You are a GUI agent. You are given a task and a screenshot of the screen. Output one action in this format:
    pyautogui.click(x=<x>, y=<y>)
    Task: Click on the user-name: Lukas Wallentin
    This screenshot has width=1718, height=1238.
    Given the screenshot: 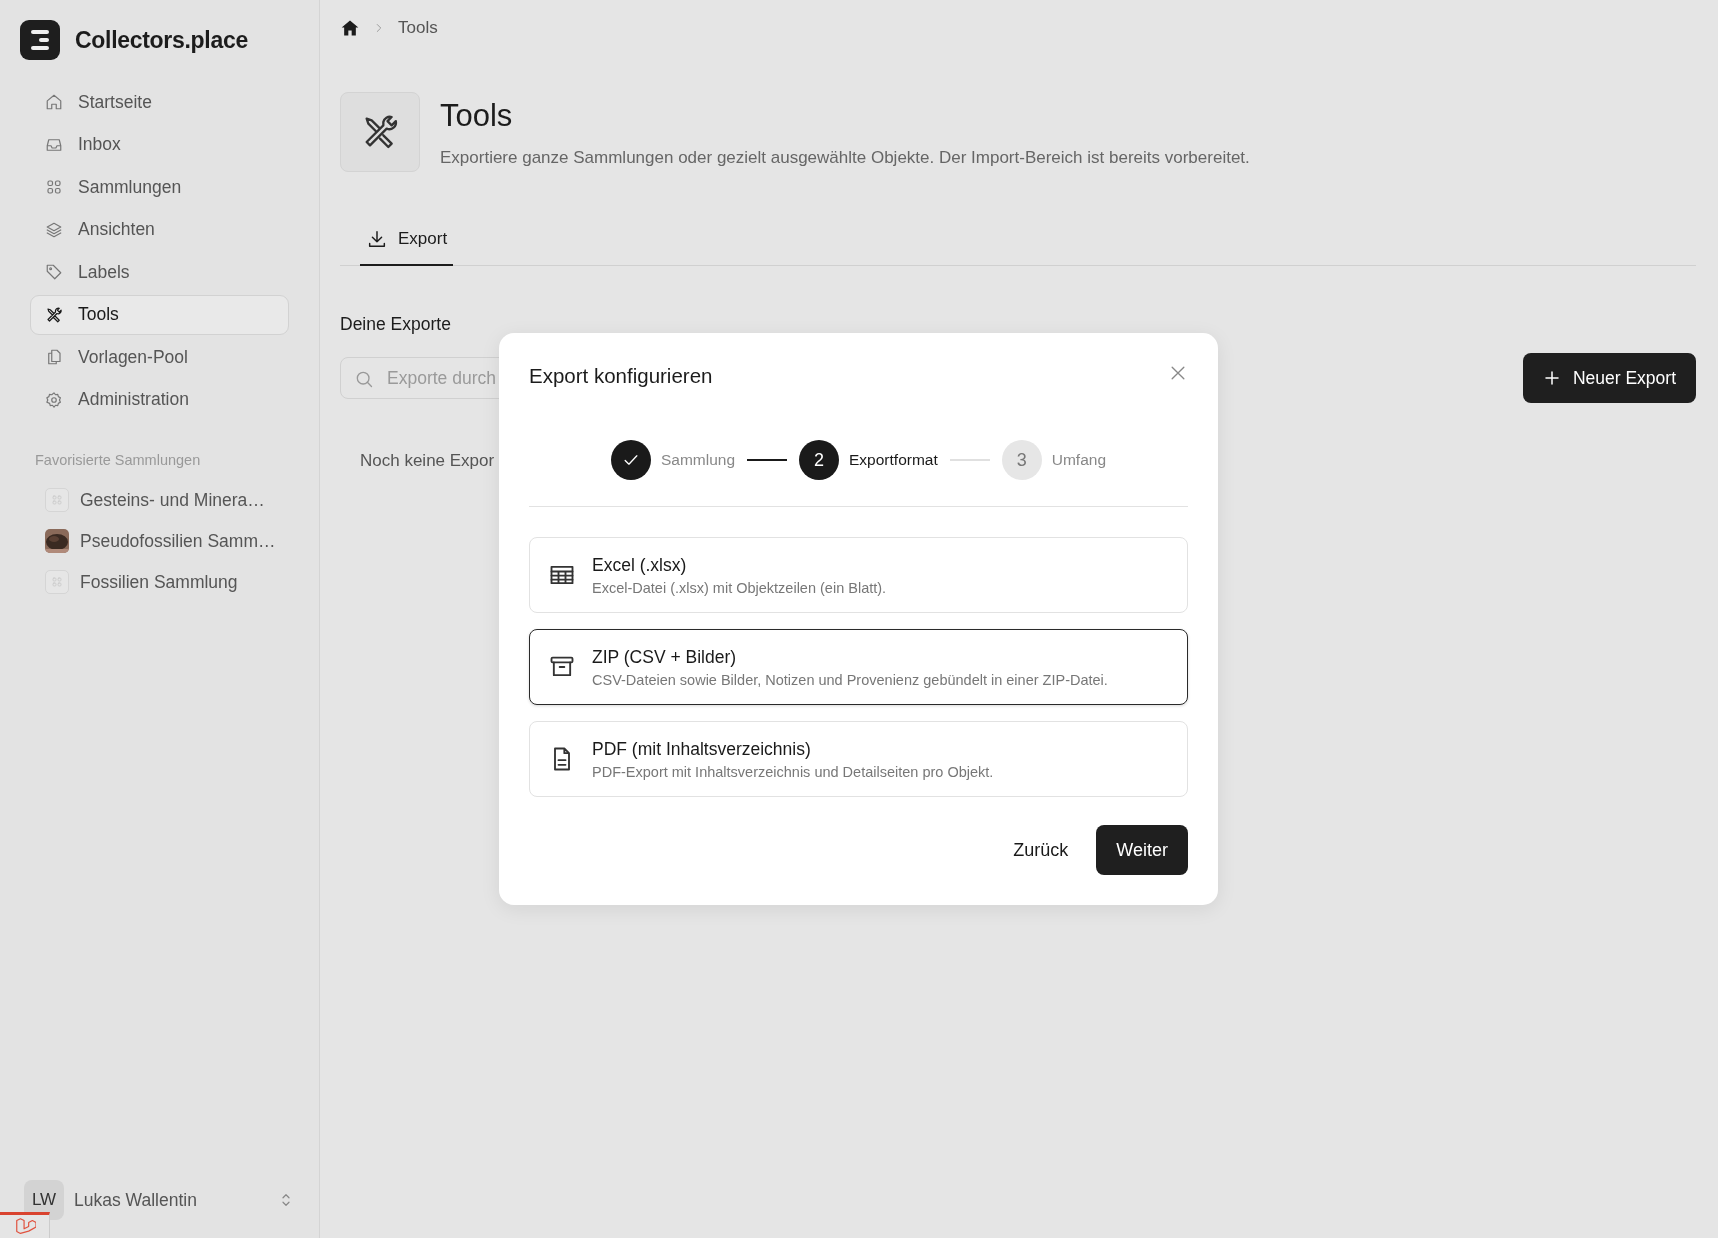 What is the action you would take?
    pyautogui.click(x=136, y=1200)
    